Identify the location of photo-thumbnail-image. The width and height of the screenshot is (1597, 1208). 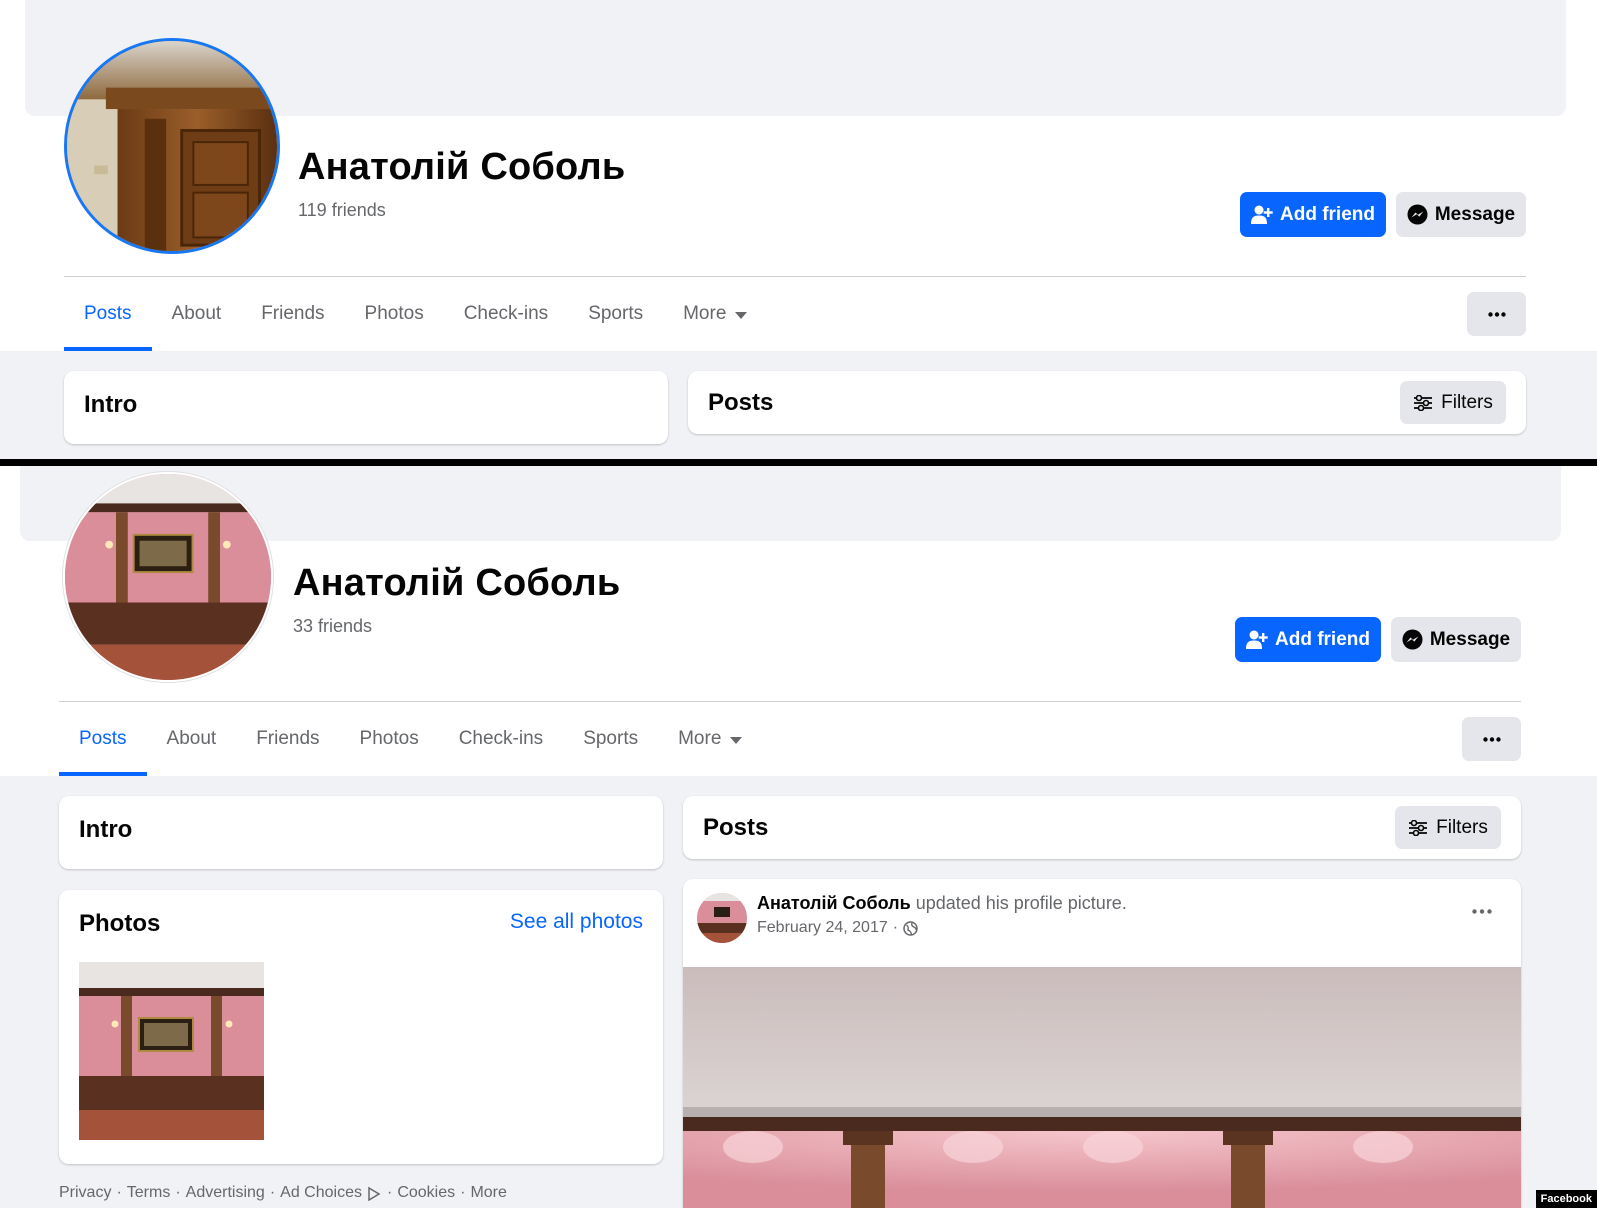
(171, 1051).